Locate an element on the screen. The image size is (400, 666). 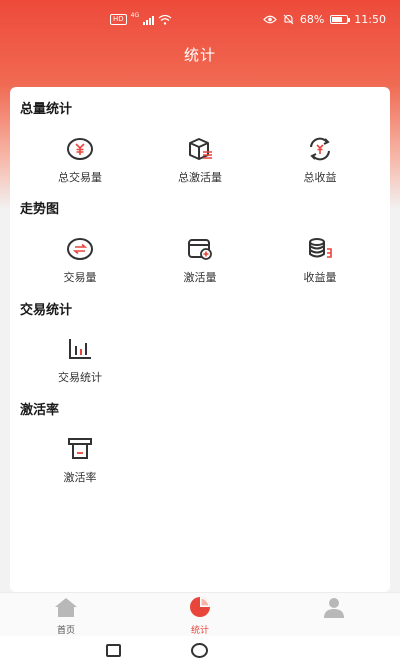
status-bar: HD 4G 68% 11:50 is located at coordinates (200, 20).